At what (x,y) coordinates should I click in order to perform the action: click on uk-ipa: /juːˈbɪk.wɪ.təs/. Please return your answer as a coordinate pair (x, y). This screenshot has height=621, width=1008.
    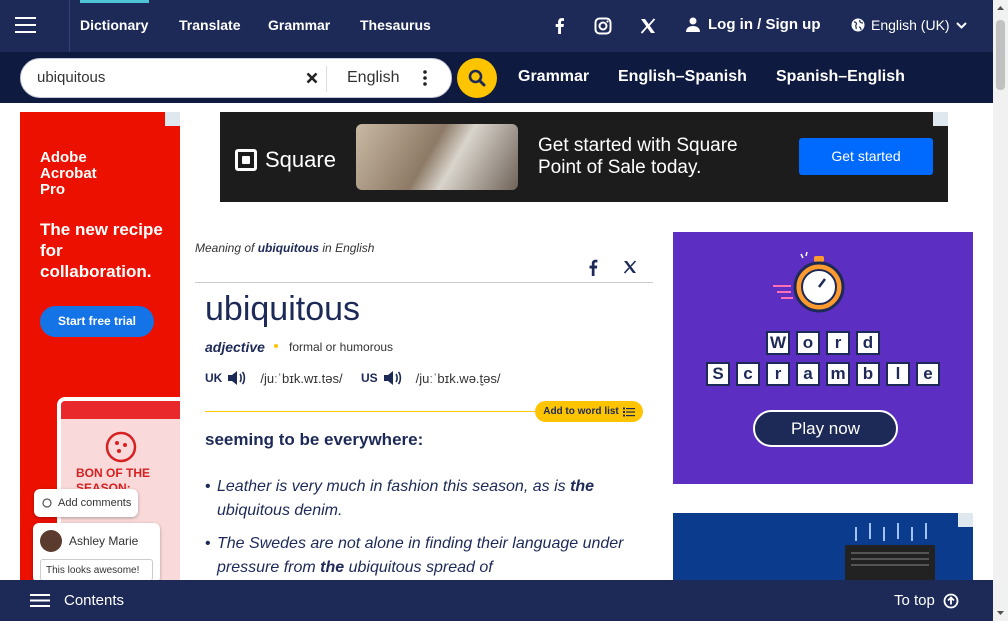
    Looking at the image, I should click on (301, 378).